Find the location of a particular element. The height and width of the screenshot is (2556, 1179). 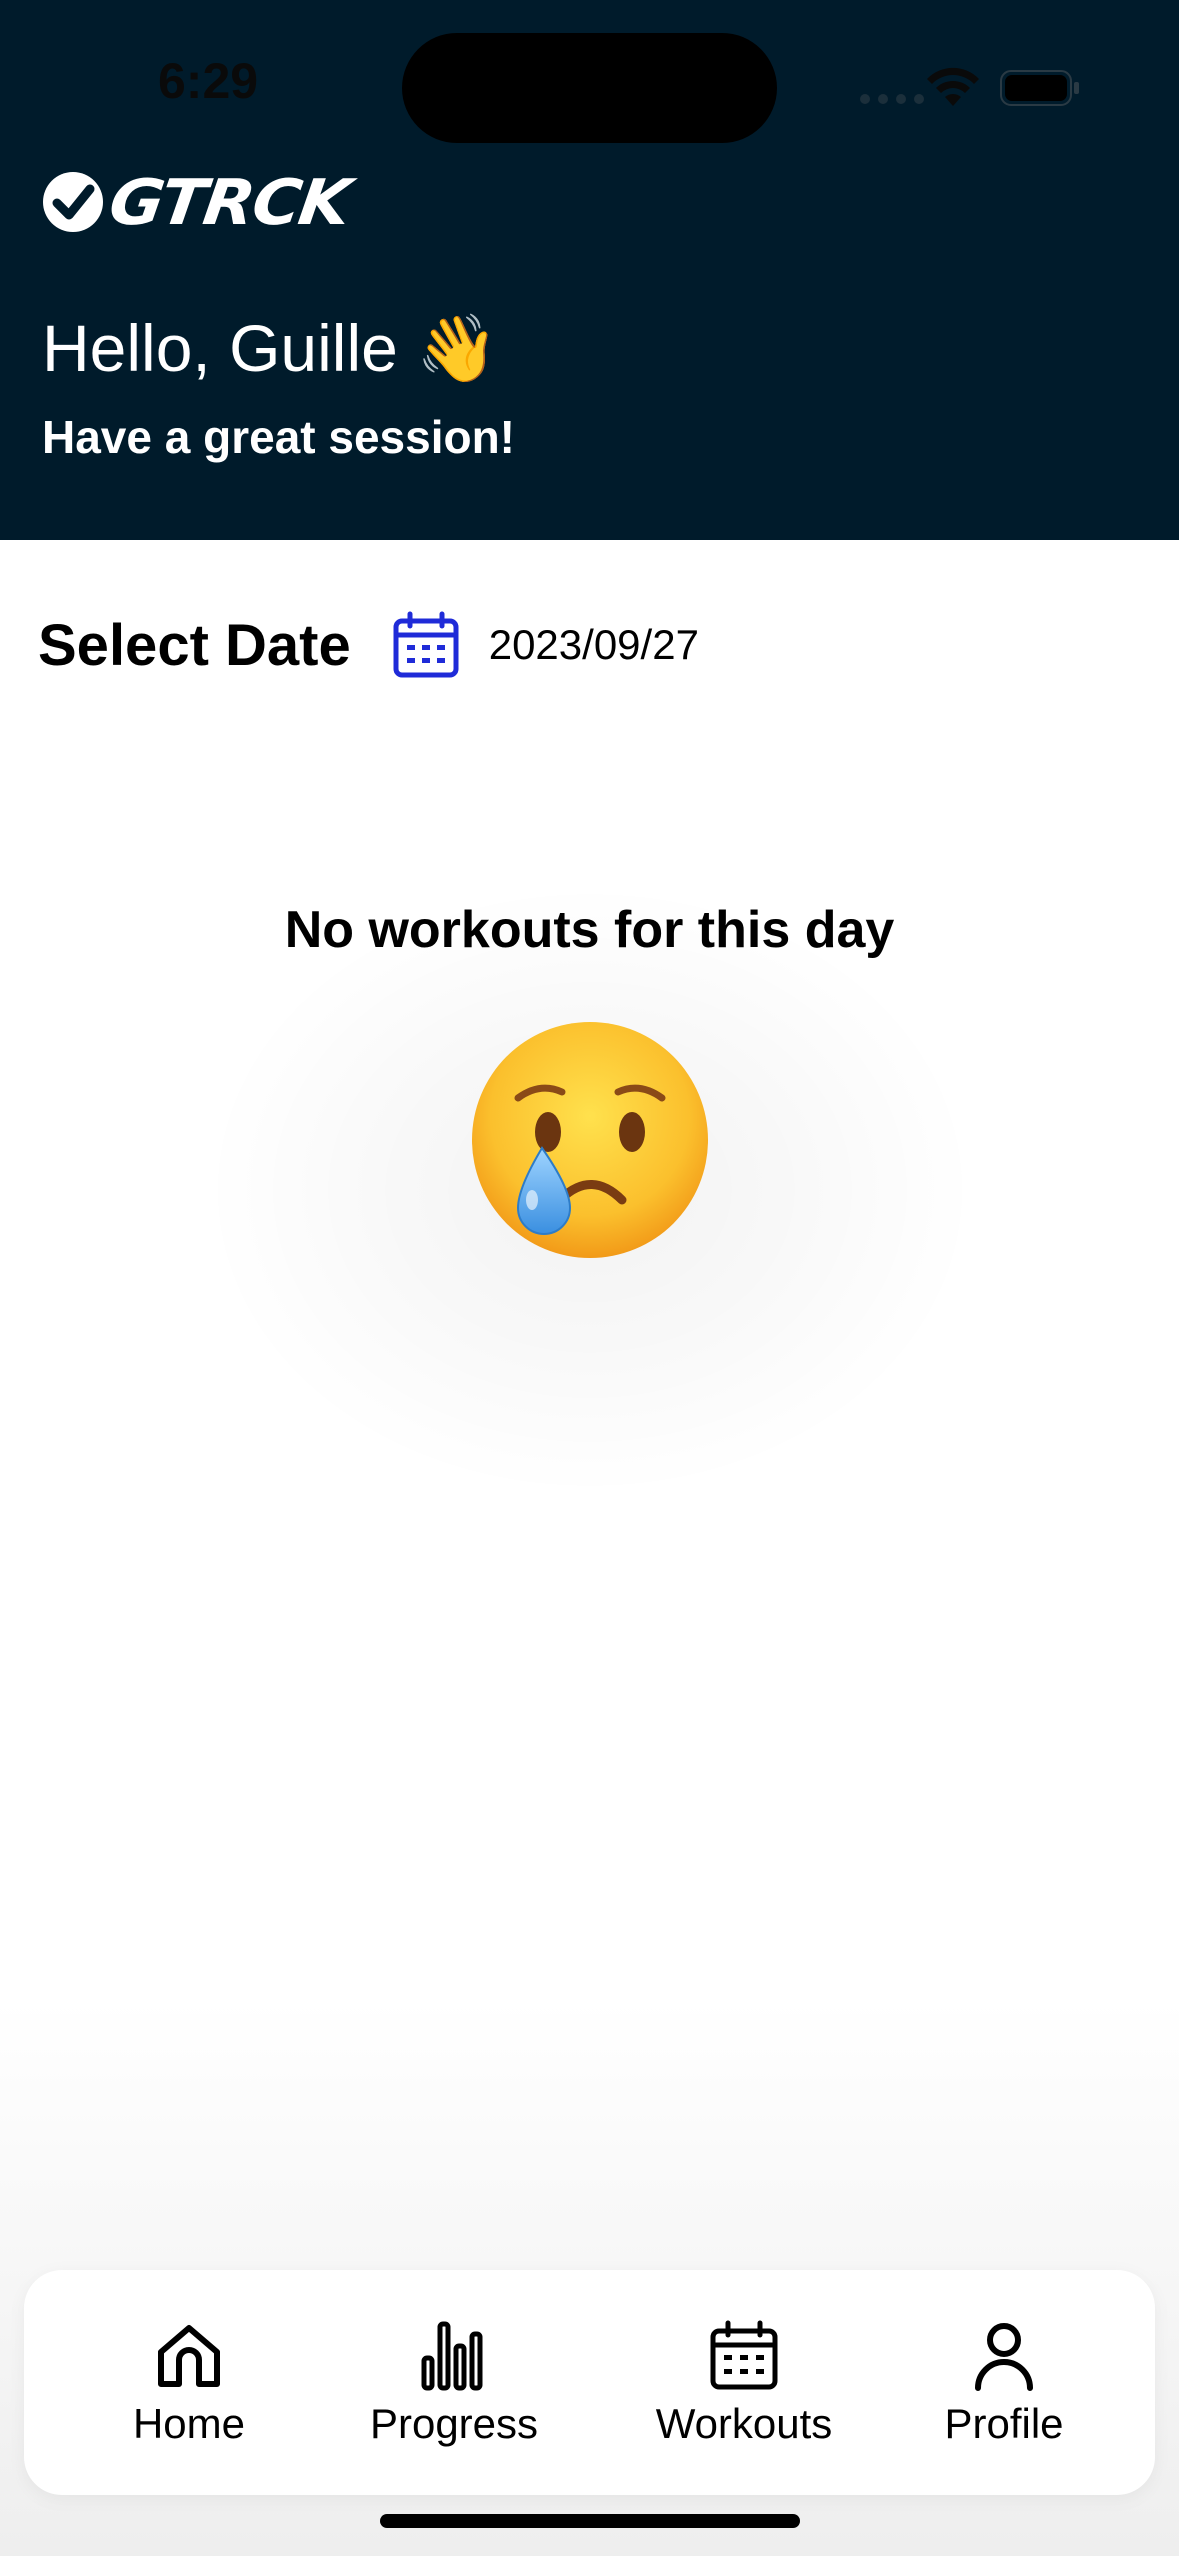

check-logo-icon is located at coordinates (73, 202).